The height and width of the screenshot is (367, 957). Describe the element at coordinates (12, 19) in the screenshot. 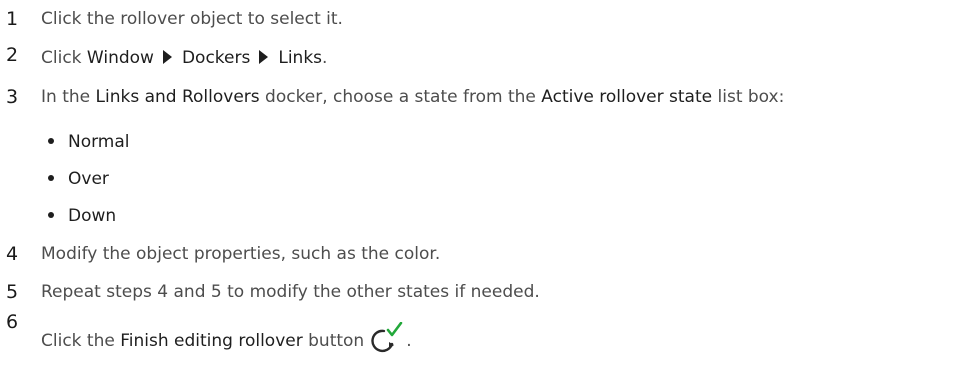

I see `step-number: 1` at that location.